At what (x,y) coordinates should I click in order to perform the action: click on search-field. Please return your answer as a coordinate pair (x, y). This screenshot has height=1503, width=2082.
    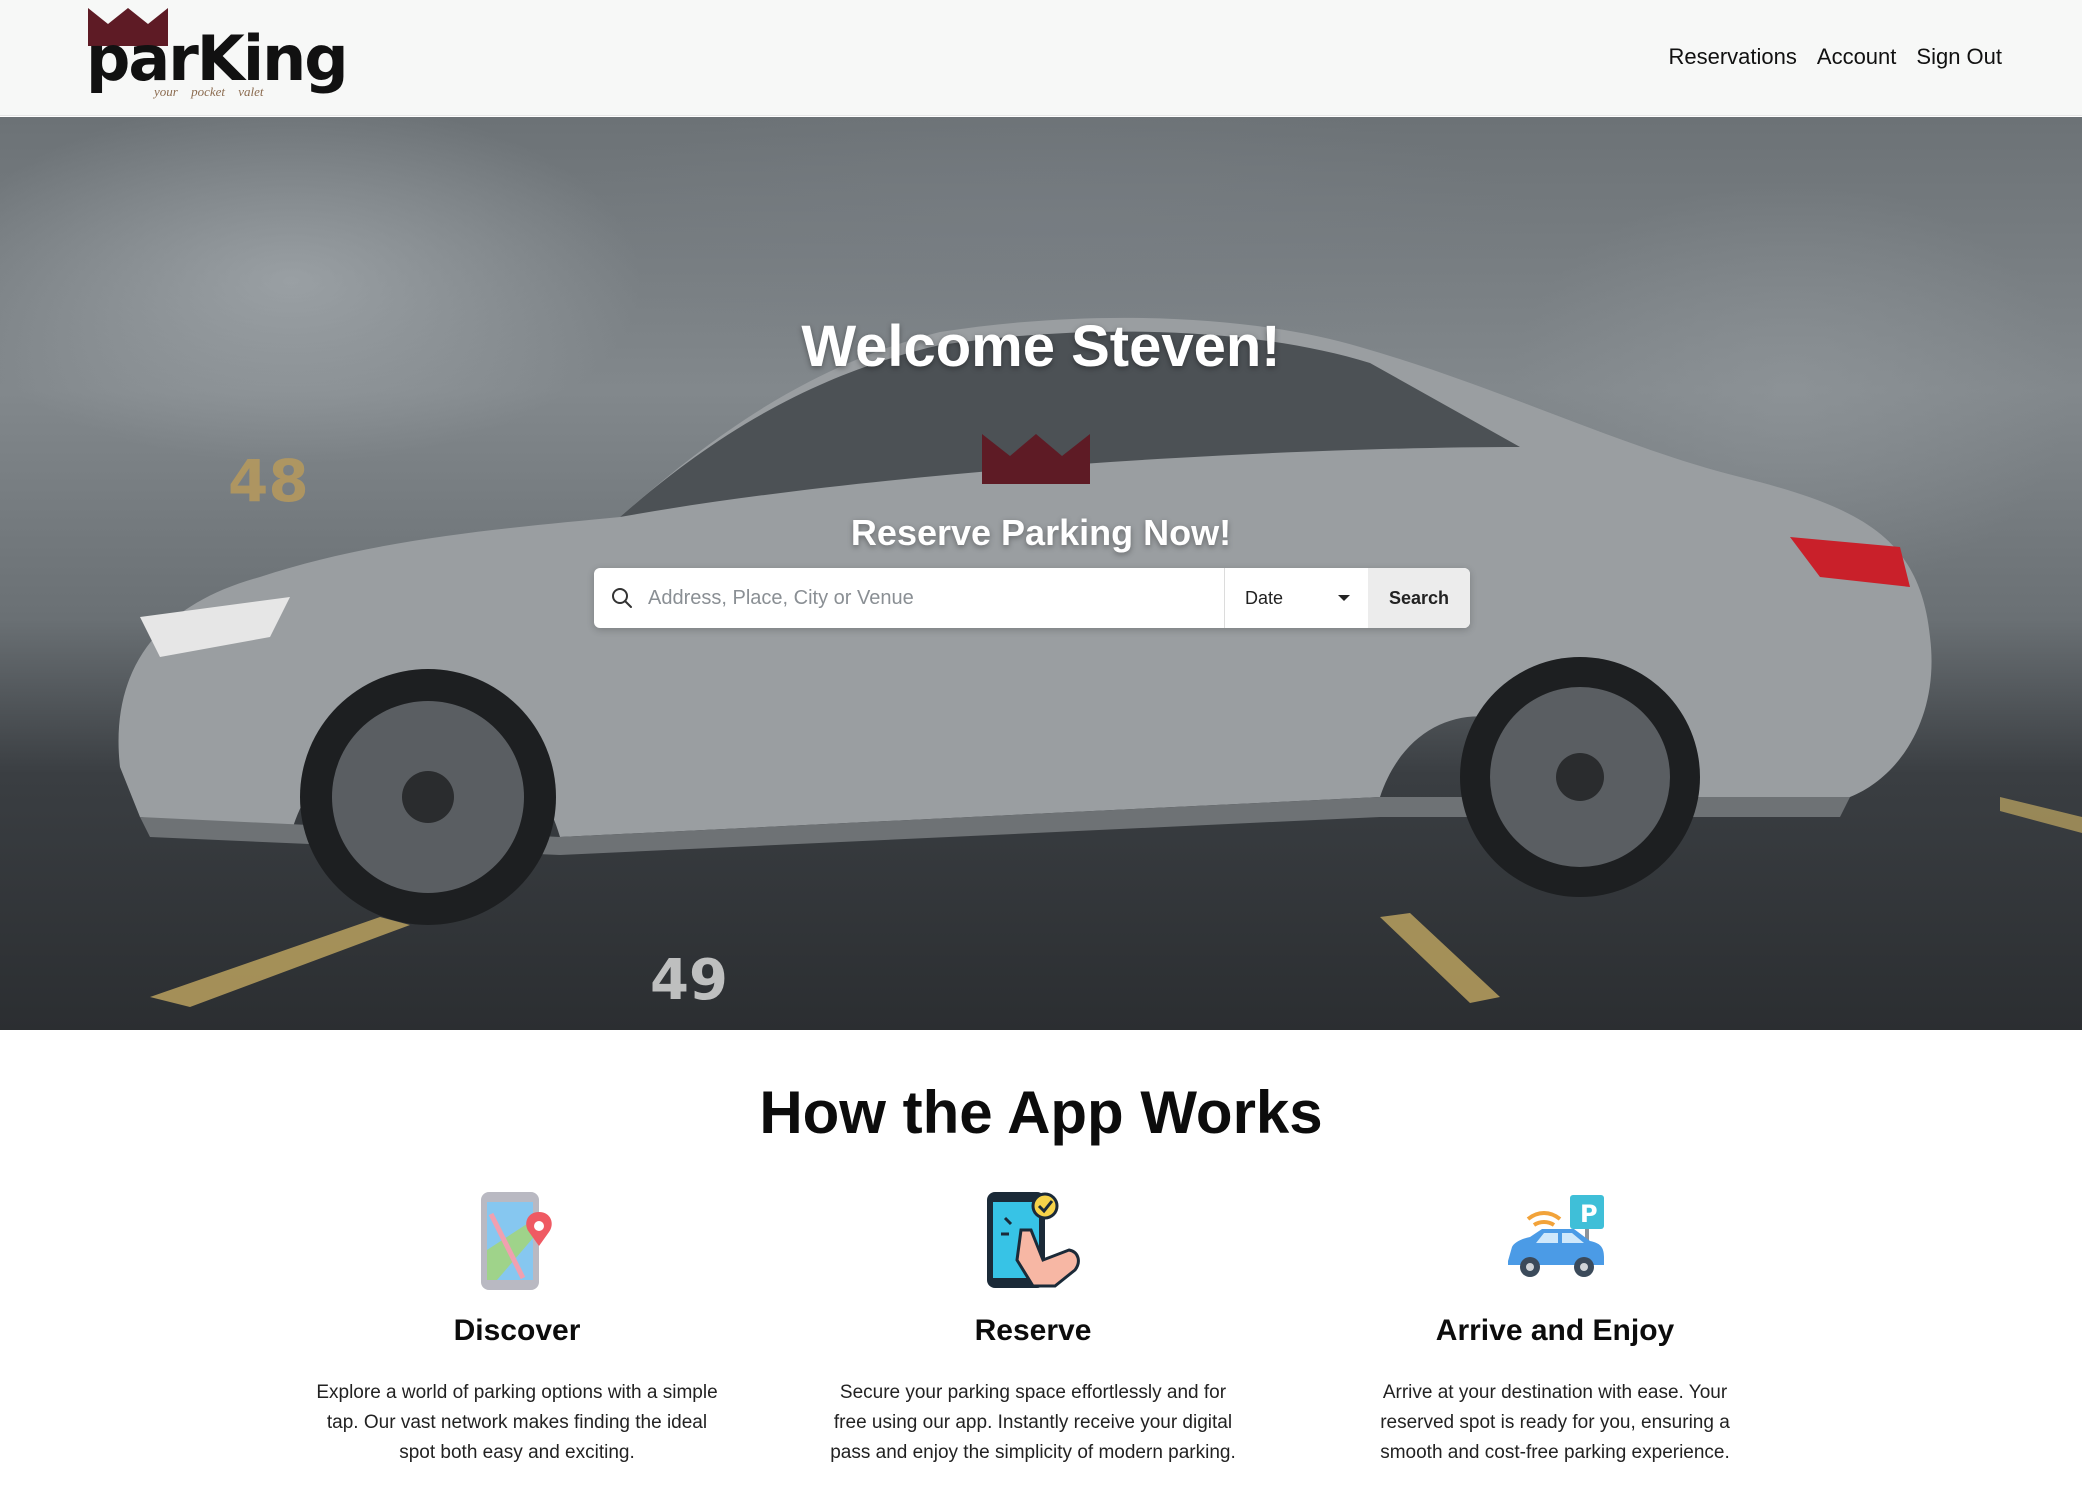
    Looking at the image, I should click on (909, 598).